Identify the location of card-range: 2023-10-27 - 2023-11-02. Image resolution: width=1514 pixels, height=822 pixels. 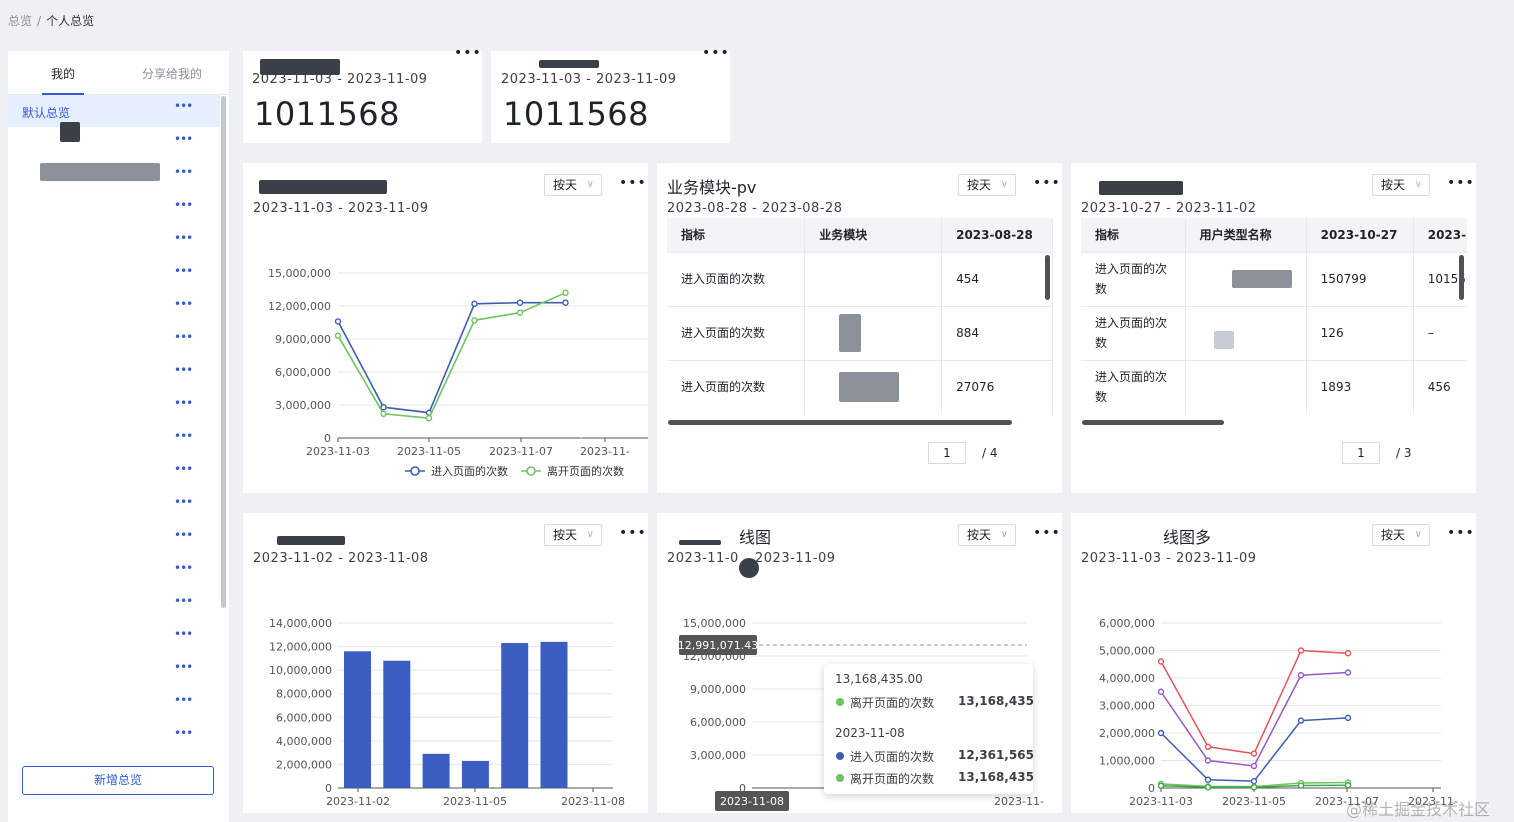
(1169, 208).